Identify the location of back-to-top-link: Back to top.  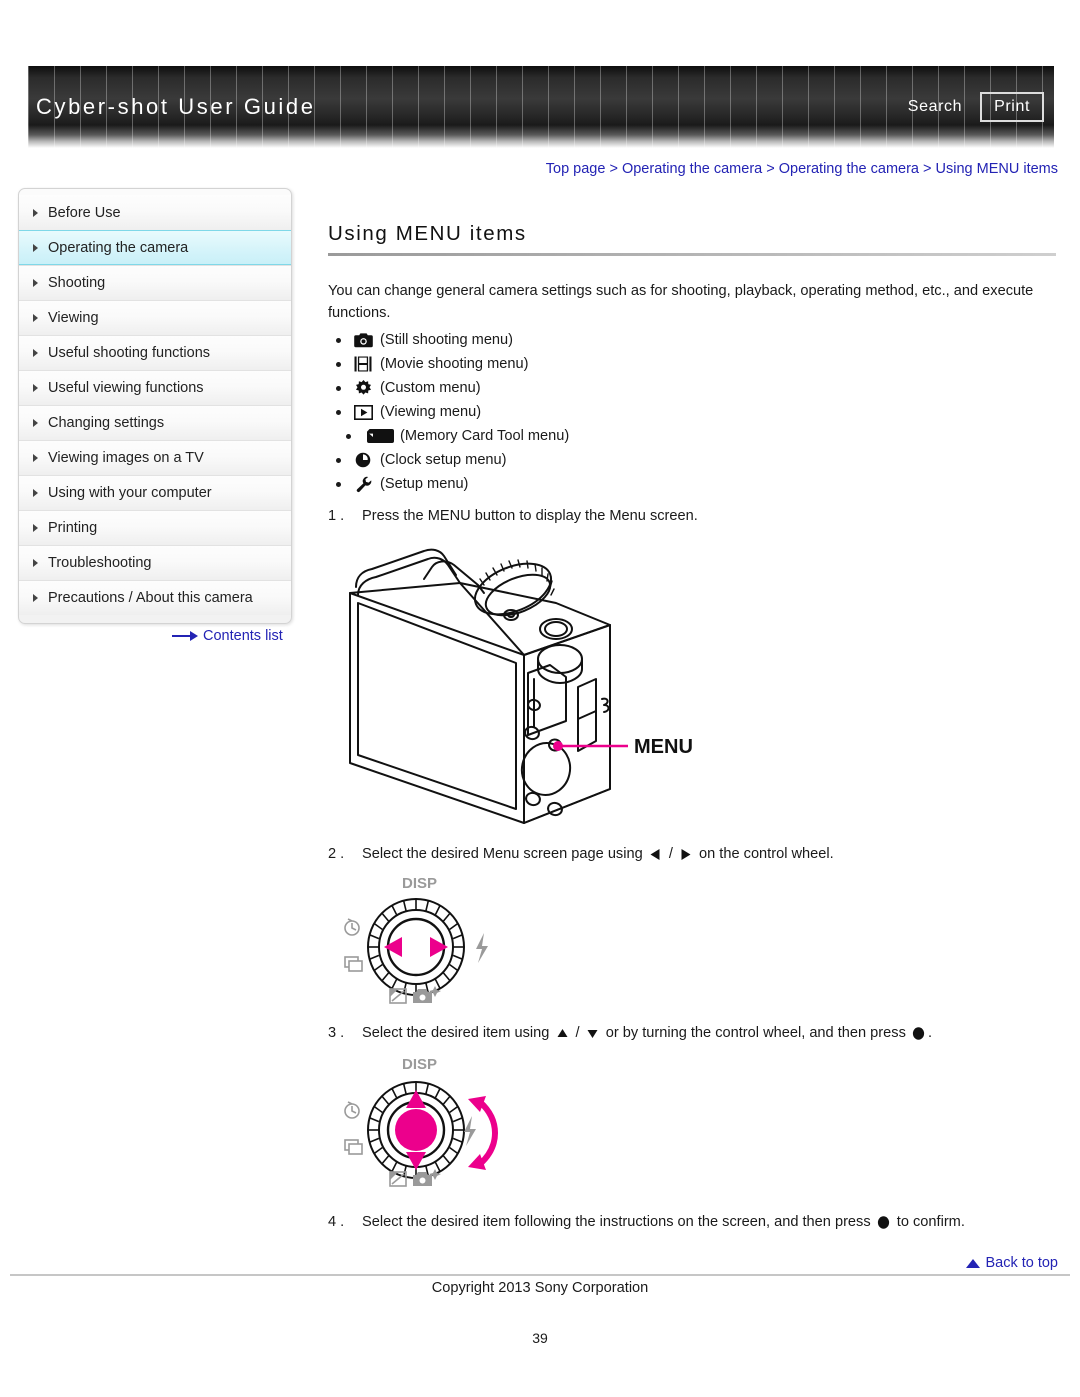
(1012, 1263).